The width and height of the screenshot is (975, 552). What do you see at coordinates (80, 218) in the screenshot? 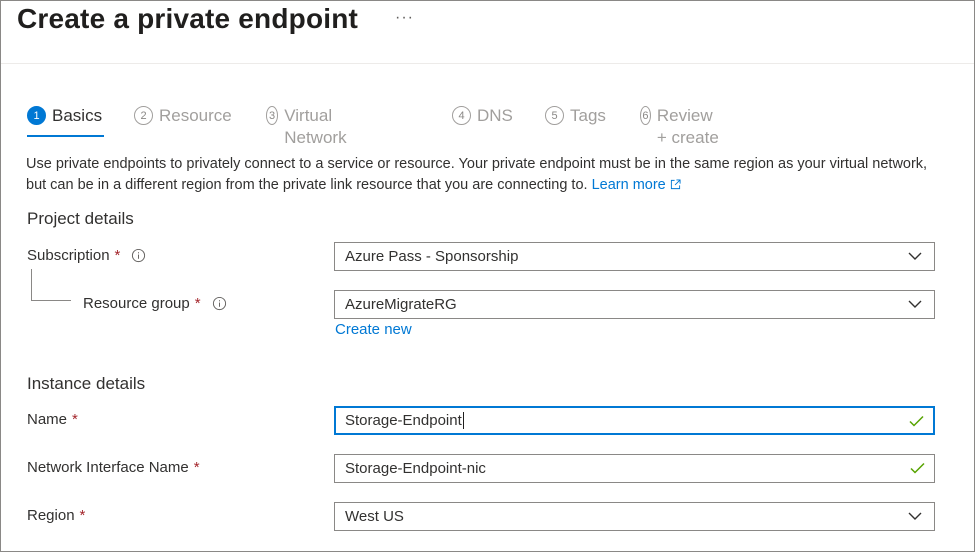
I see `project-details-heading: Project details` at bounding box center [80, 218].